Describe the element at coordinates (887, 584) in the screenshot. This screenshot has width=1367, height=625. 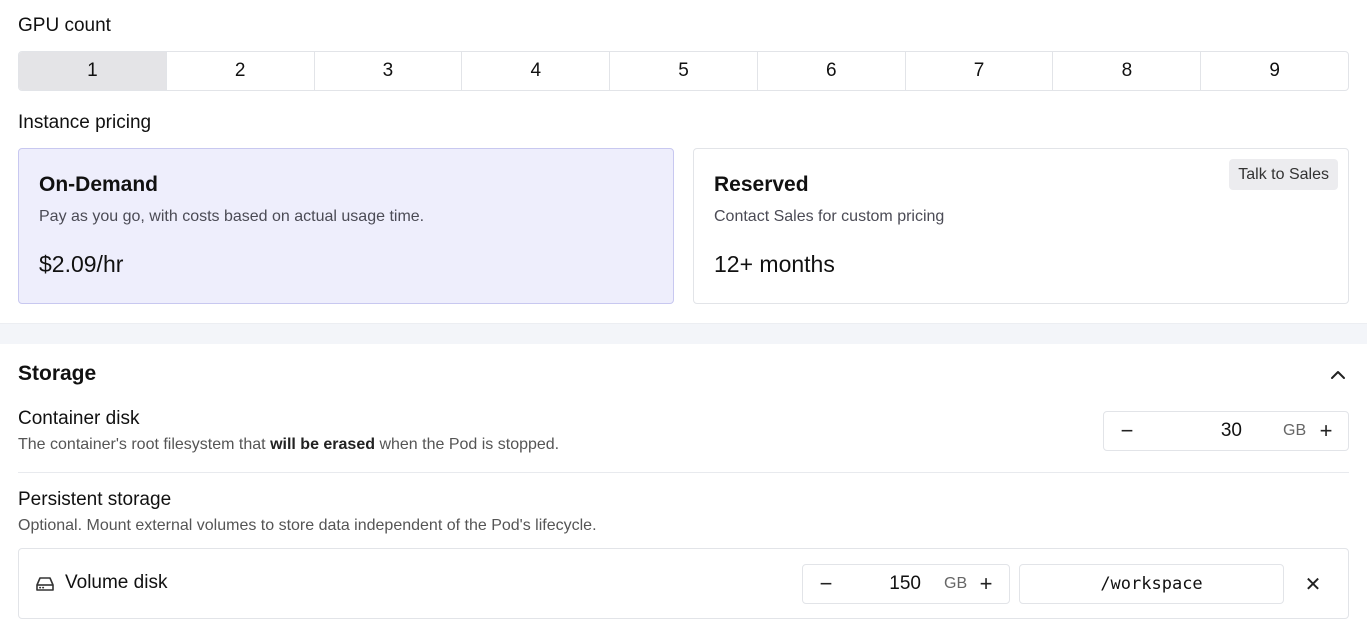
I see `volume-disk-value: 150` at that location.